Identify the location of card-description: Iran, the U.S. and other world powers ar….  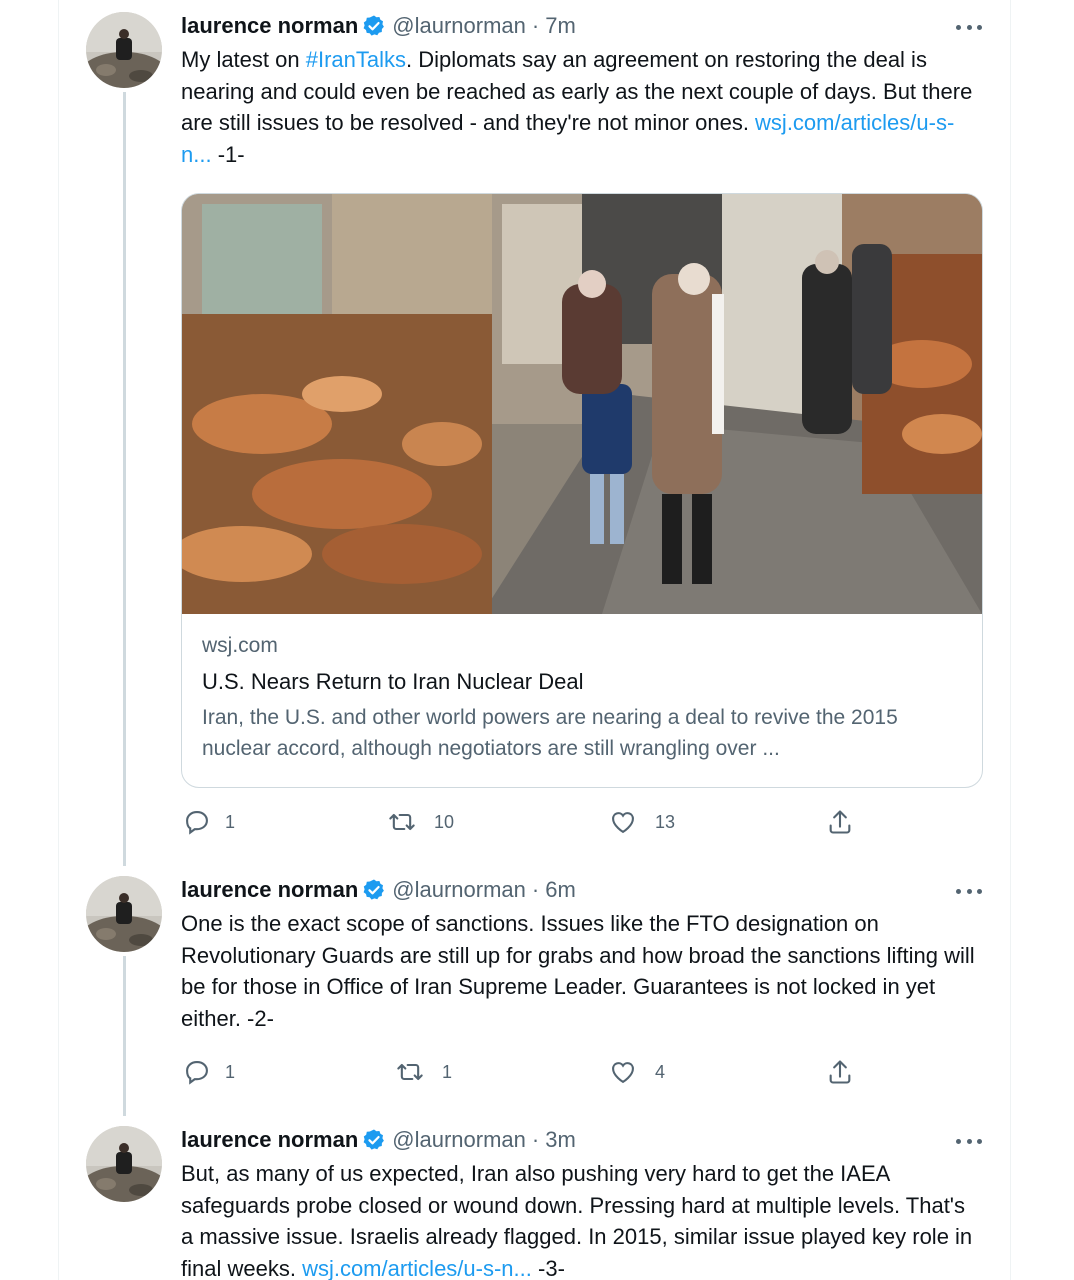
(550, 733).